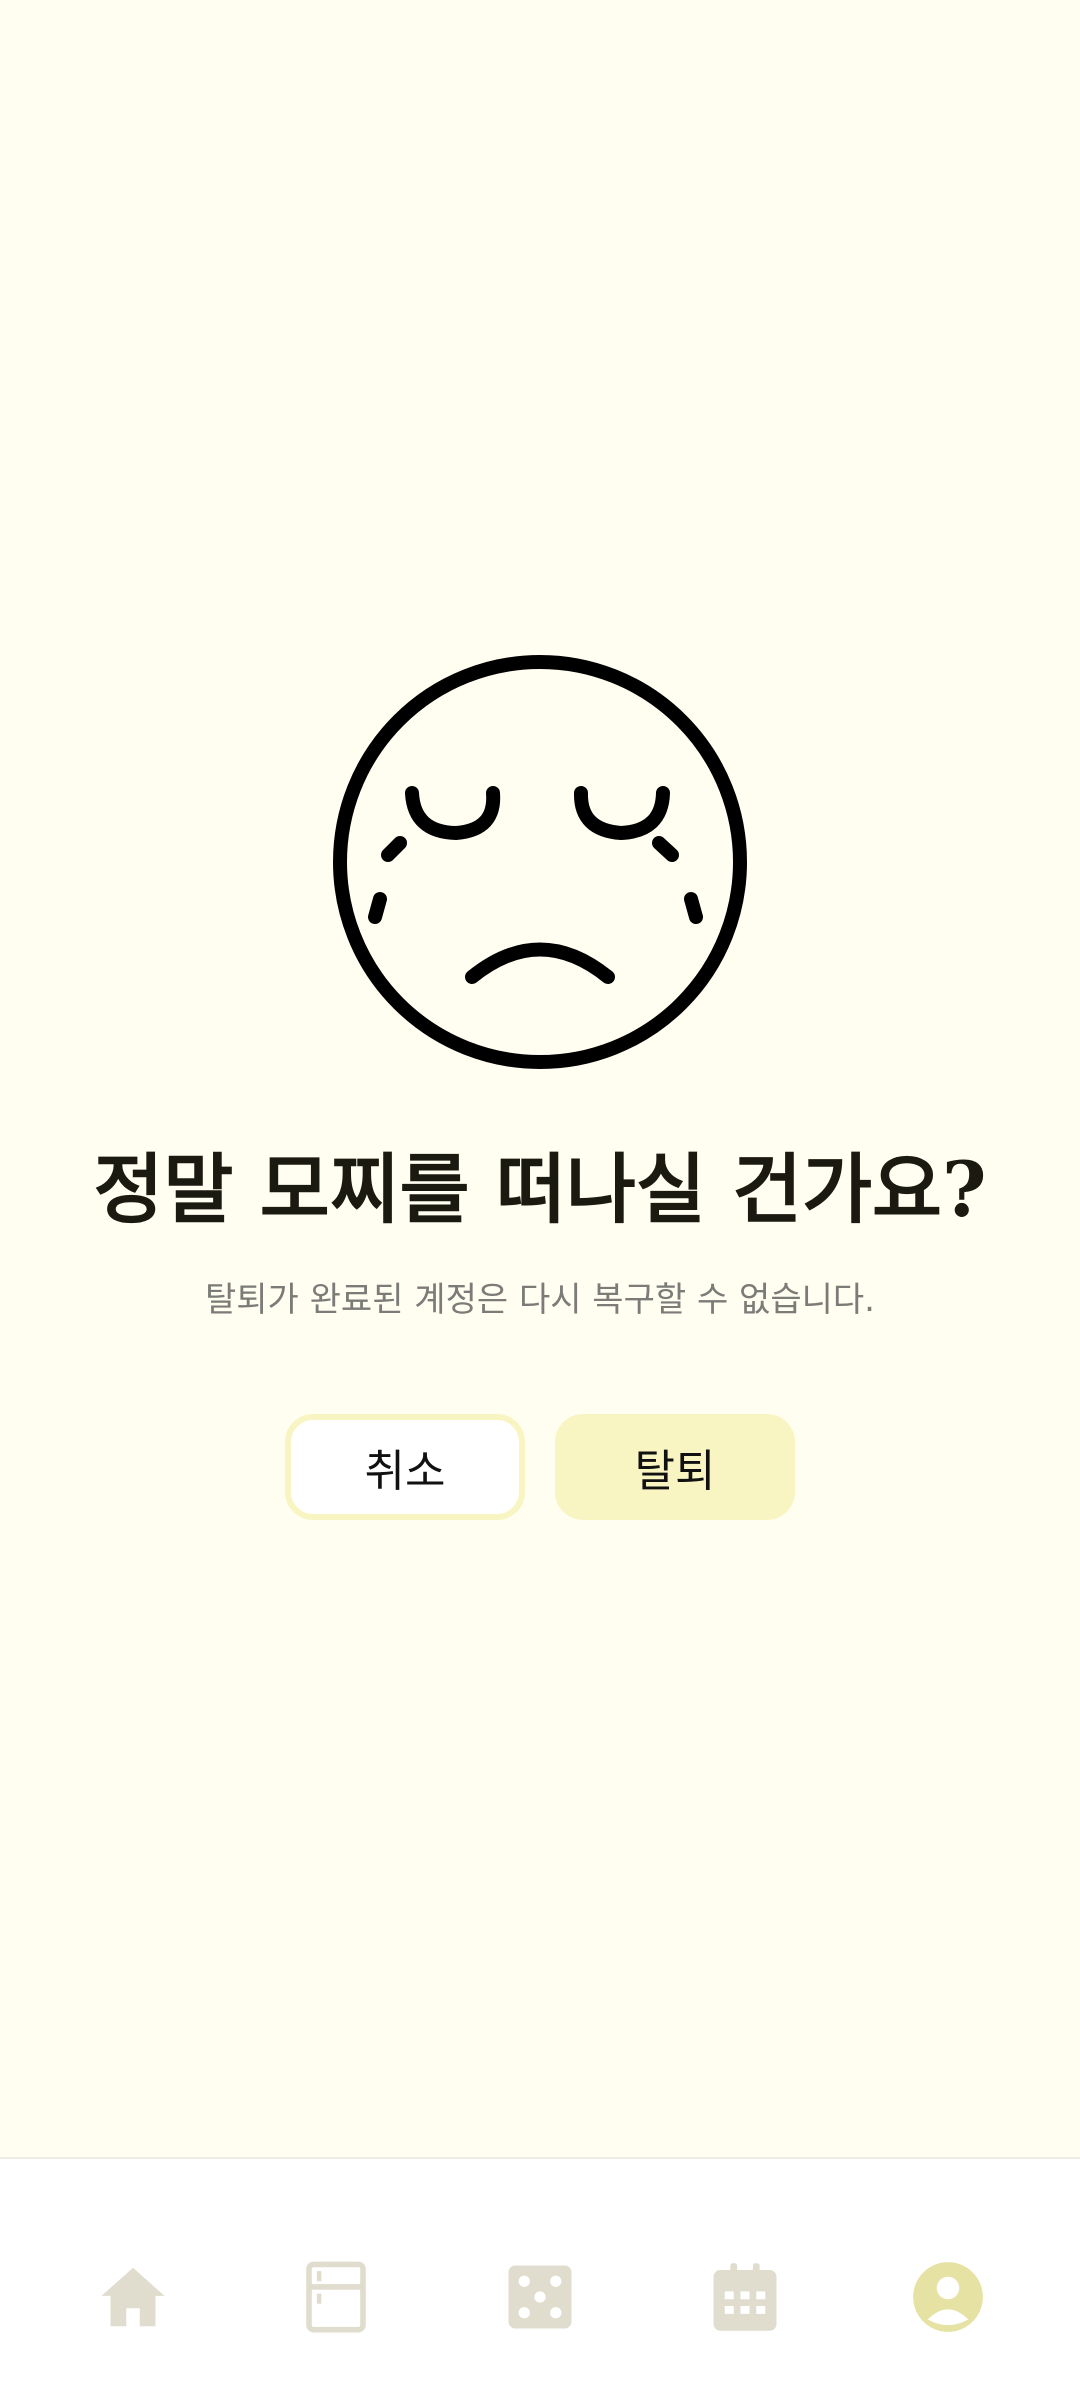 This screenshot has height=2398, width=1080. I want to click on dice-icon, so click(540, 2297).